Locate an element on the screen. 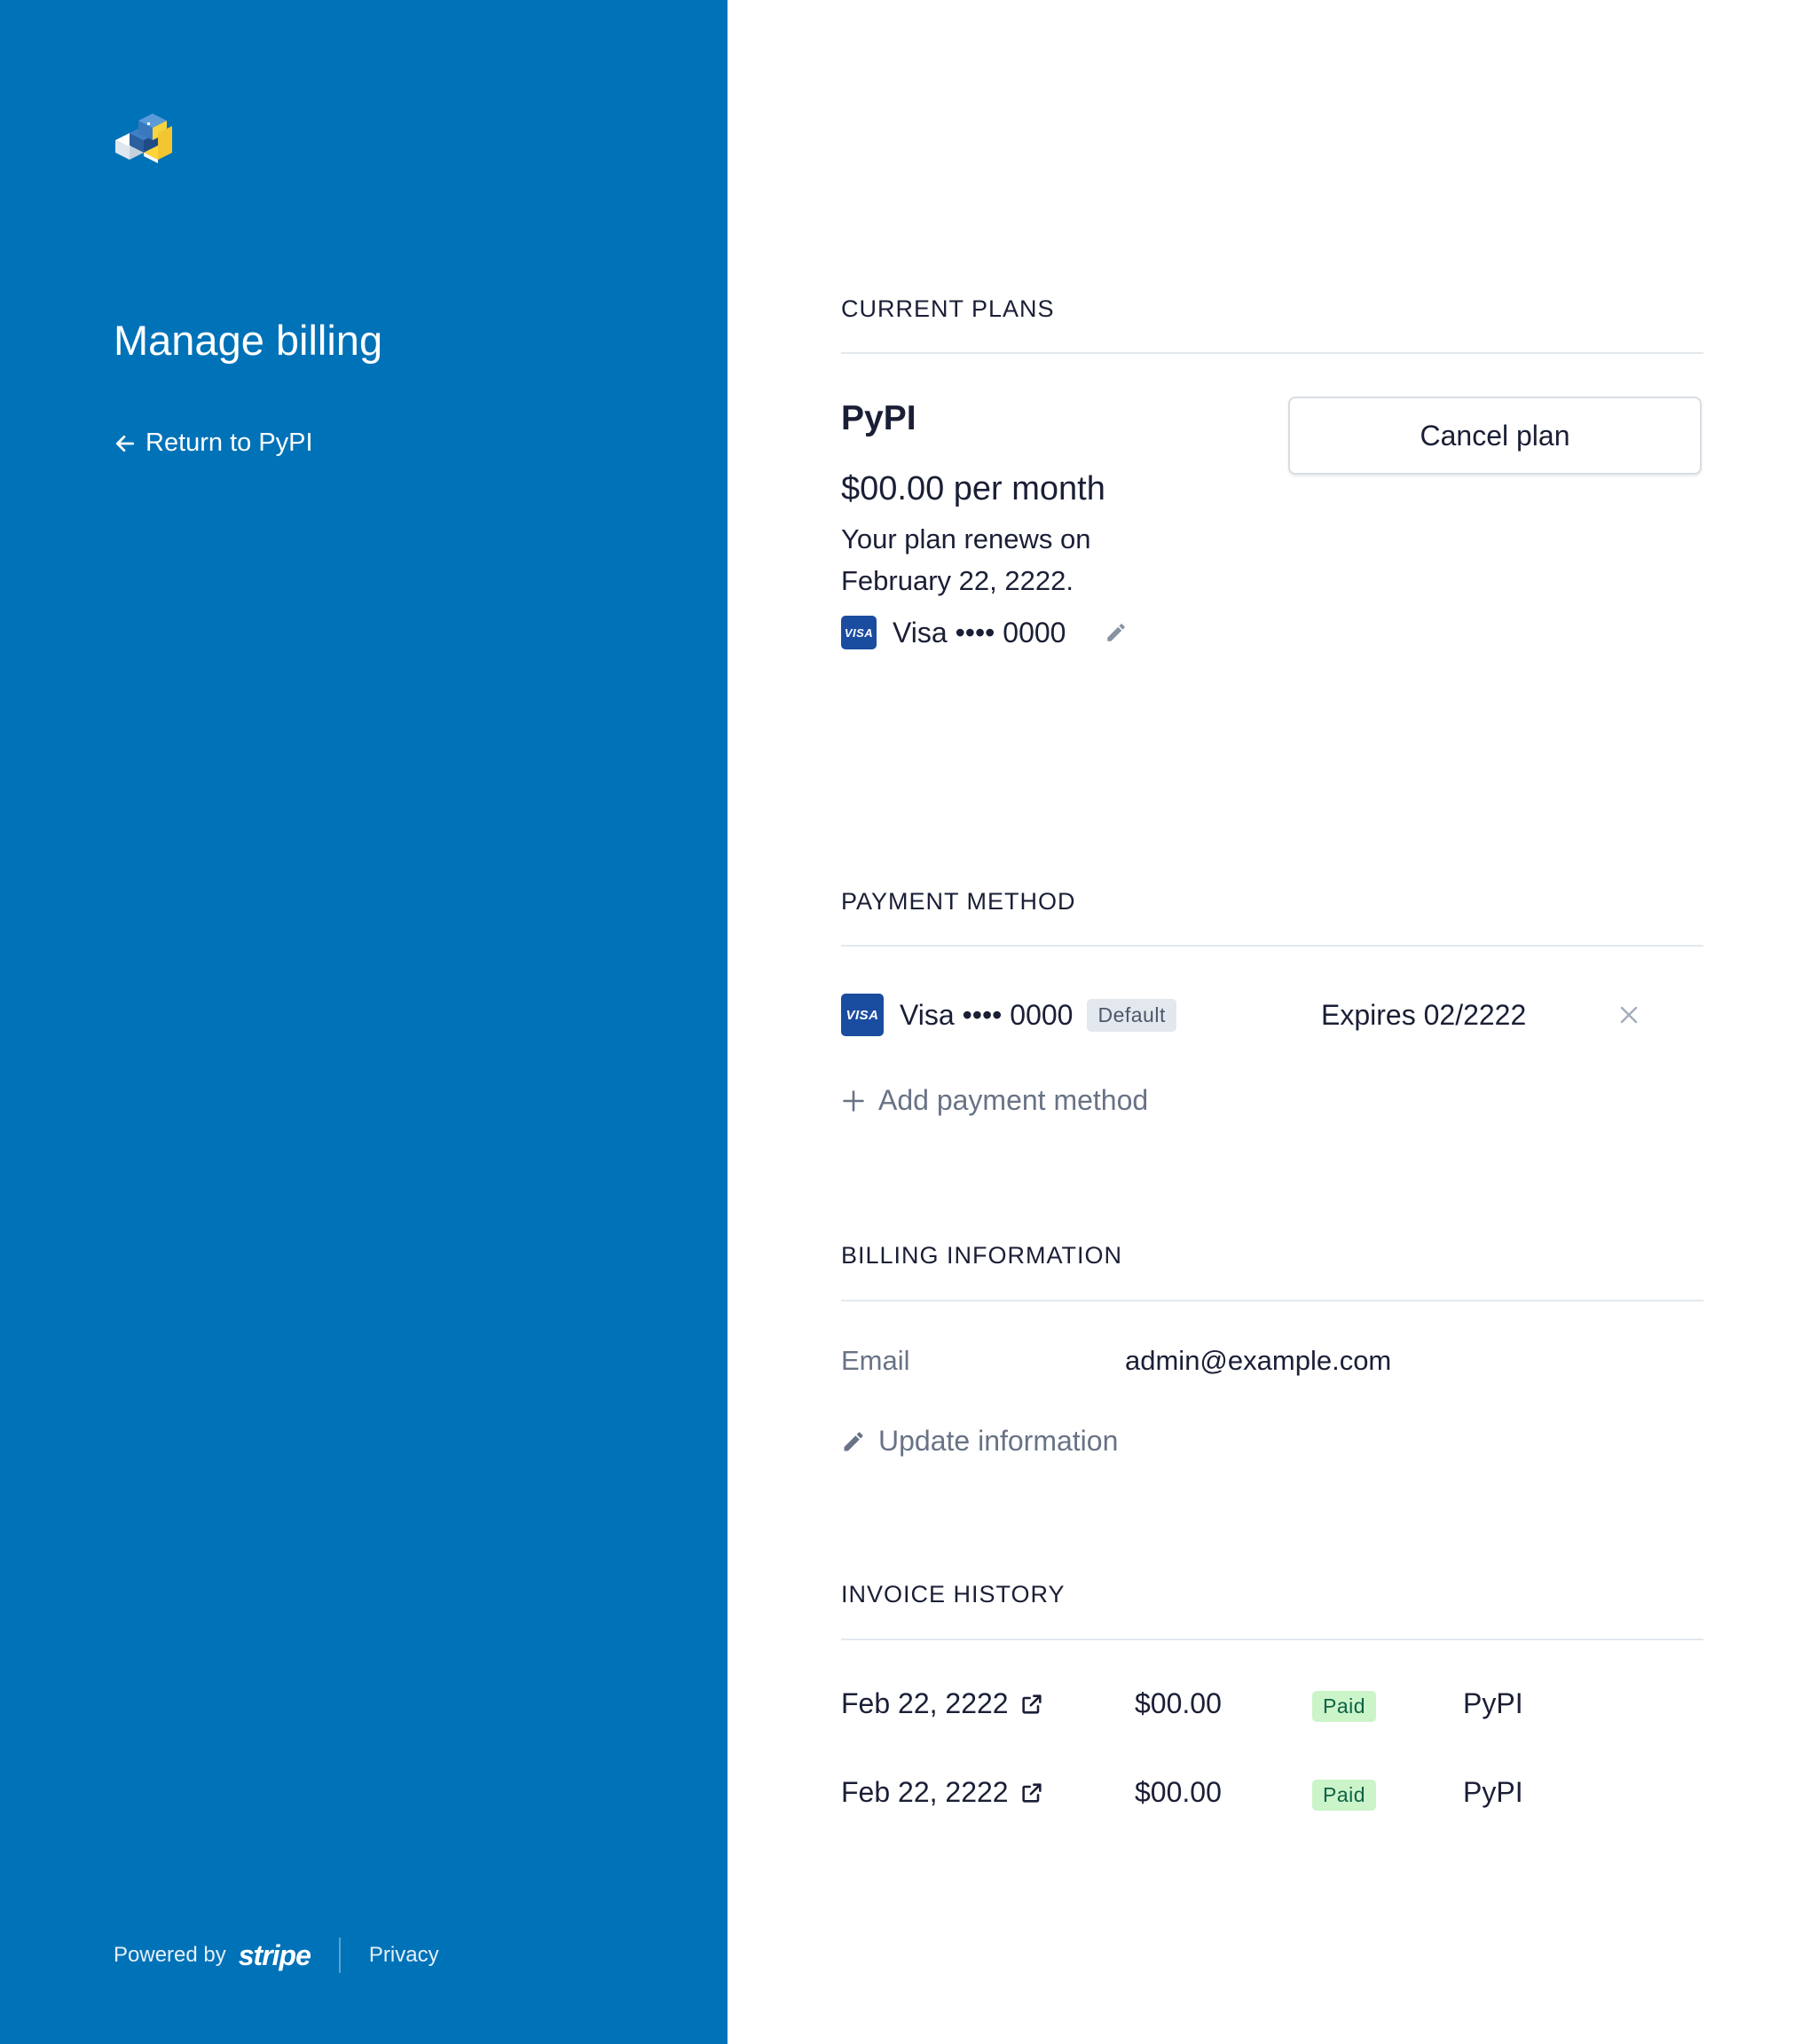  stripe-logo: stripe is located at coordinates (275, 1955).